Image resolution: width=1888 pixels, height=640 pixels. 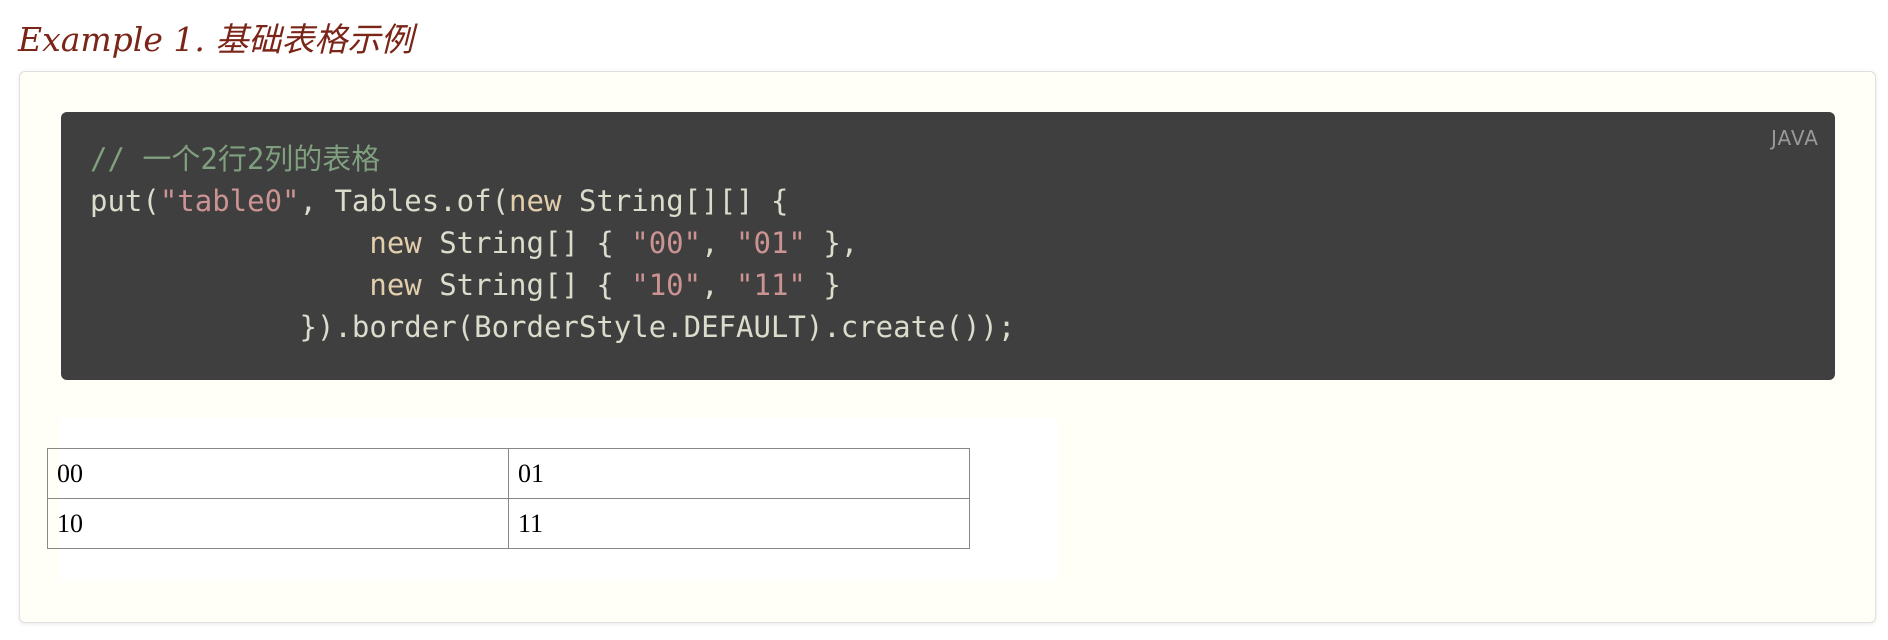 I want to click on code-string: "10", so click(x=666, y=285).